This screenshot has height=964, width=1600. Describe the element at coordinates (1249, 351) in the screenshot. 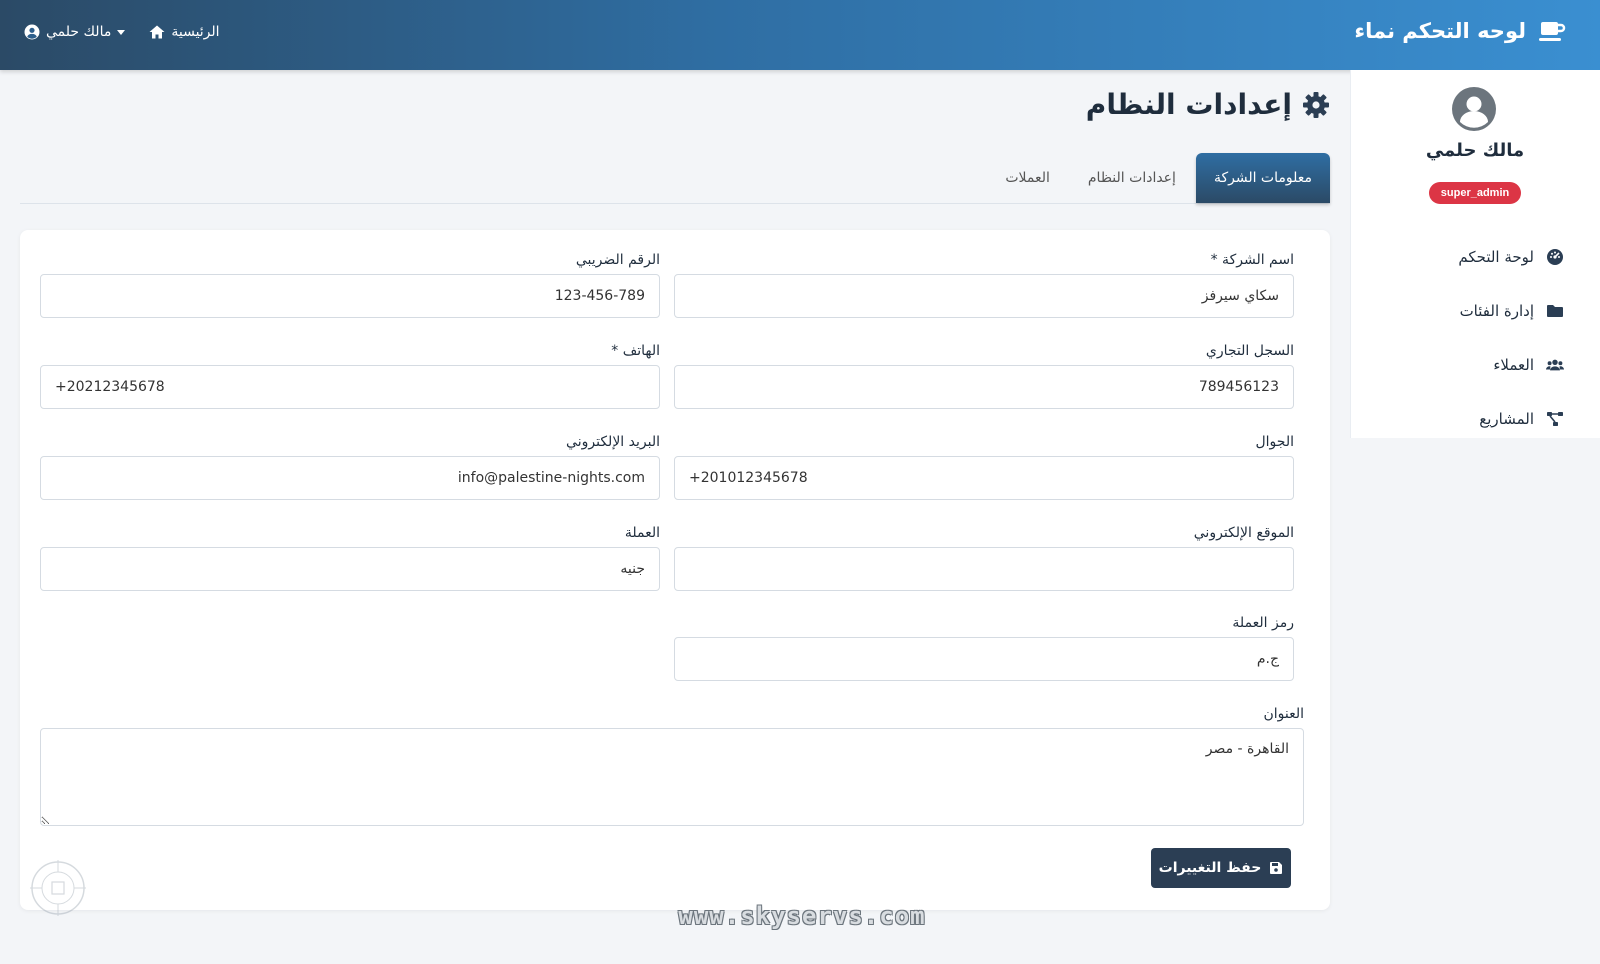

I see `commercial-register-label: السجل التجاري` at that location.